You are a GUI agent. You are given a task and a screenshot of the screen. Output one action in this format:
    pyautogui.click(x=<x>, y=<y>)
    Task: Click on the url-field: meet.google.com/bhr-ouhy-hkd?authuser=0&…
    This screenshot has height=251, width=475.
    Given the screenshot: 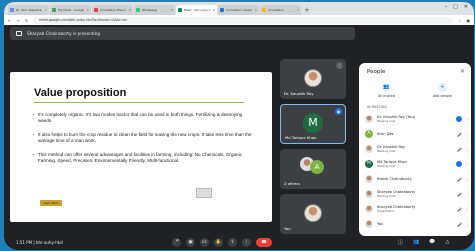 What is the action you would take?
    pyautogui.click(x=243, y=20)
    